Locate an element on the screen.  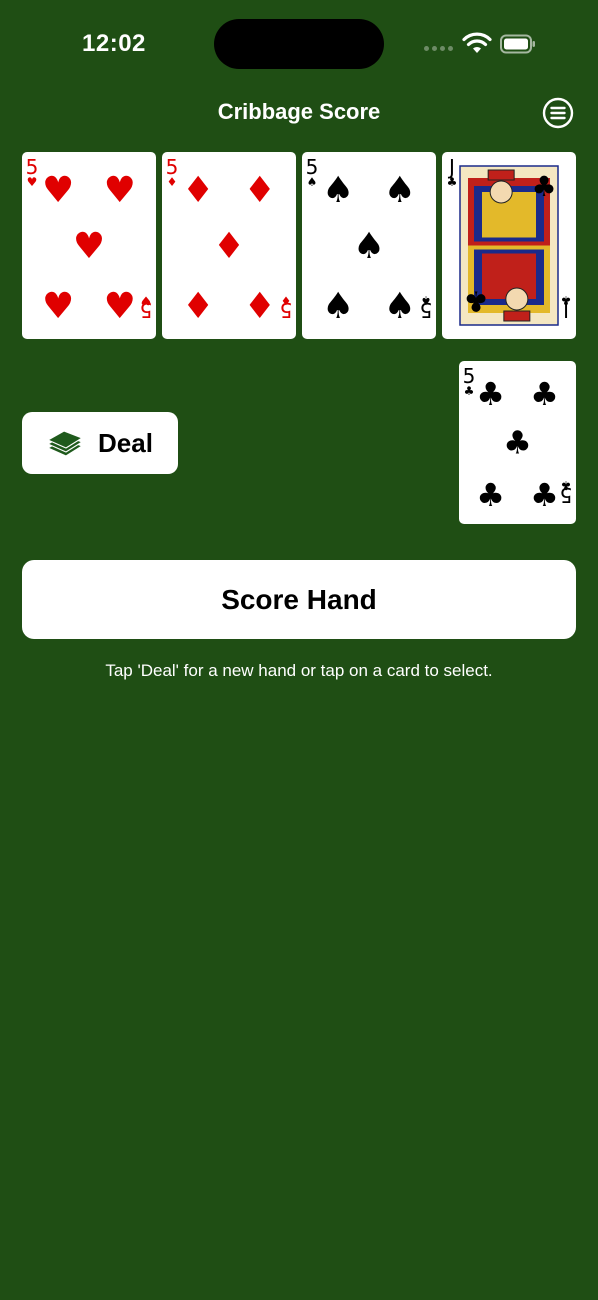
home-indicator-area is located at coordinates (299, 1270).